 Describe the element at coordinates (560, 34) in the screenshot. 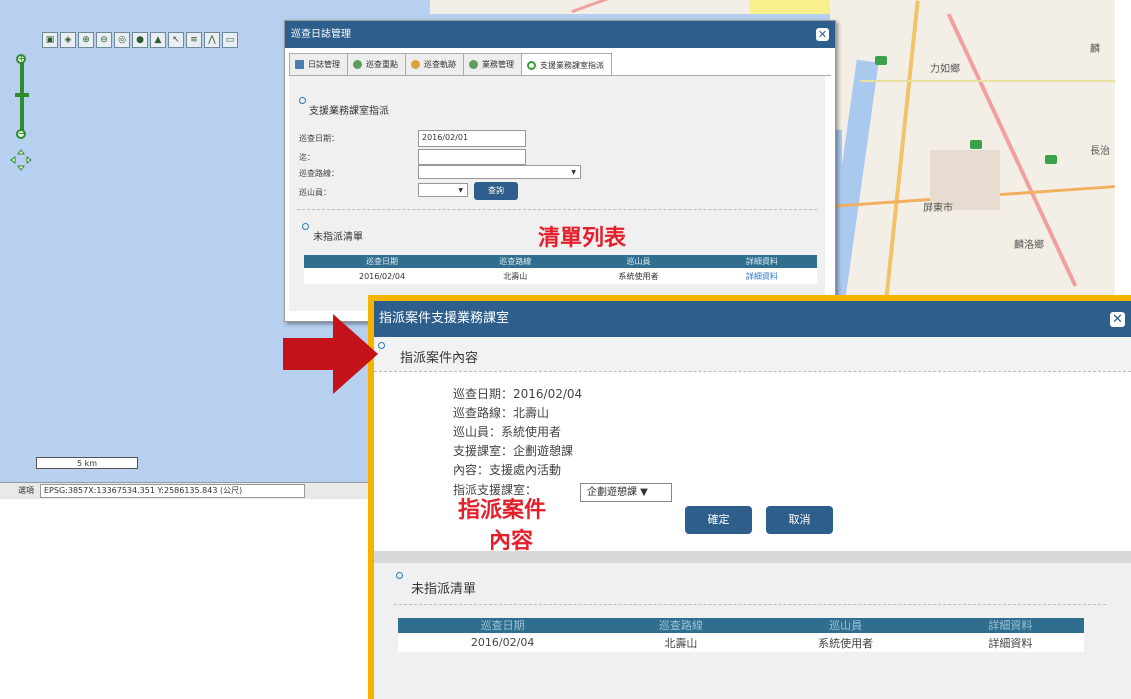

I see `dialog-titlebar: 巡查日誌管理 ✕` at that location.